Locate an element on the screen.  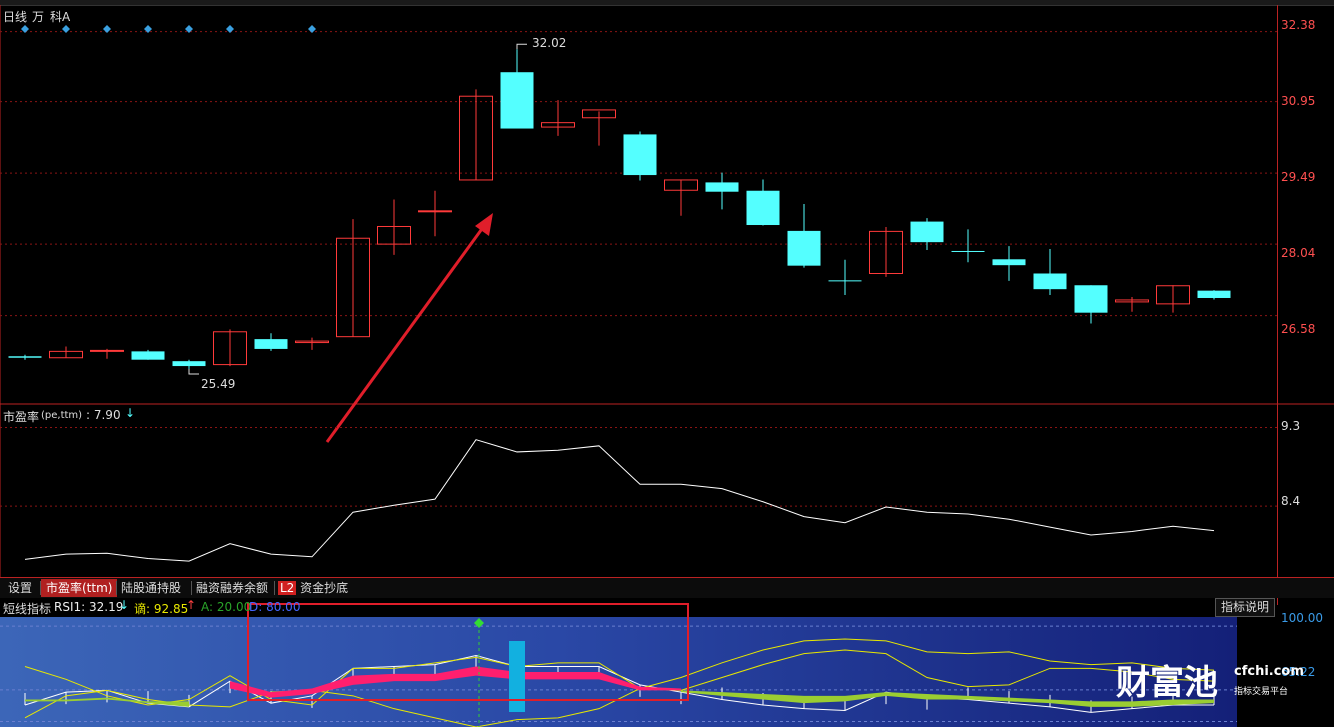
rsi-cyan-bar is located at coordinates (517, 676).